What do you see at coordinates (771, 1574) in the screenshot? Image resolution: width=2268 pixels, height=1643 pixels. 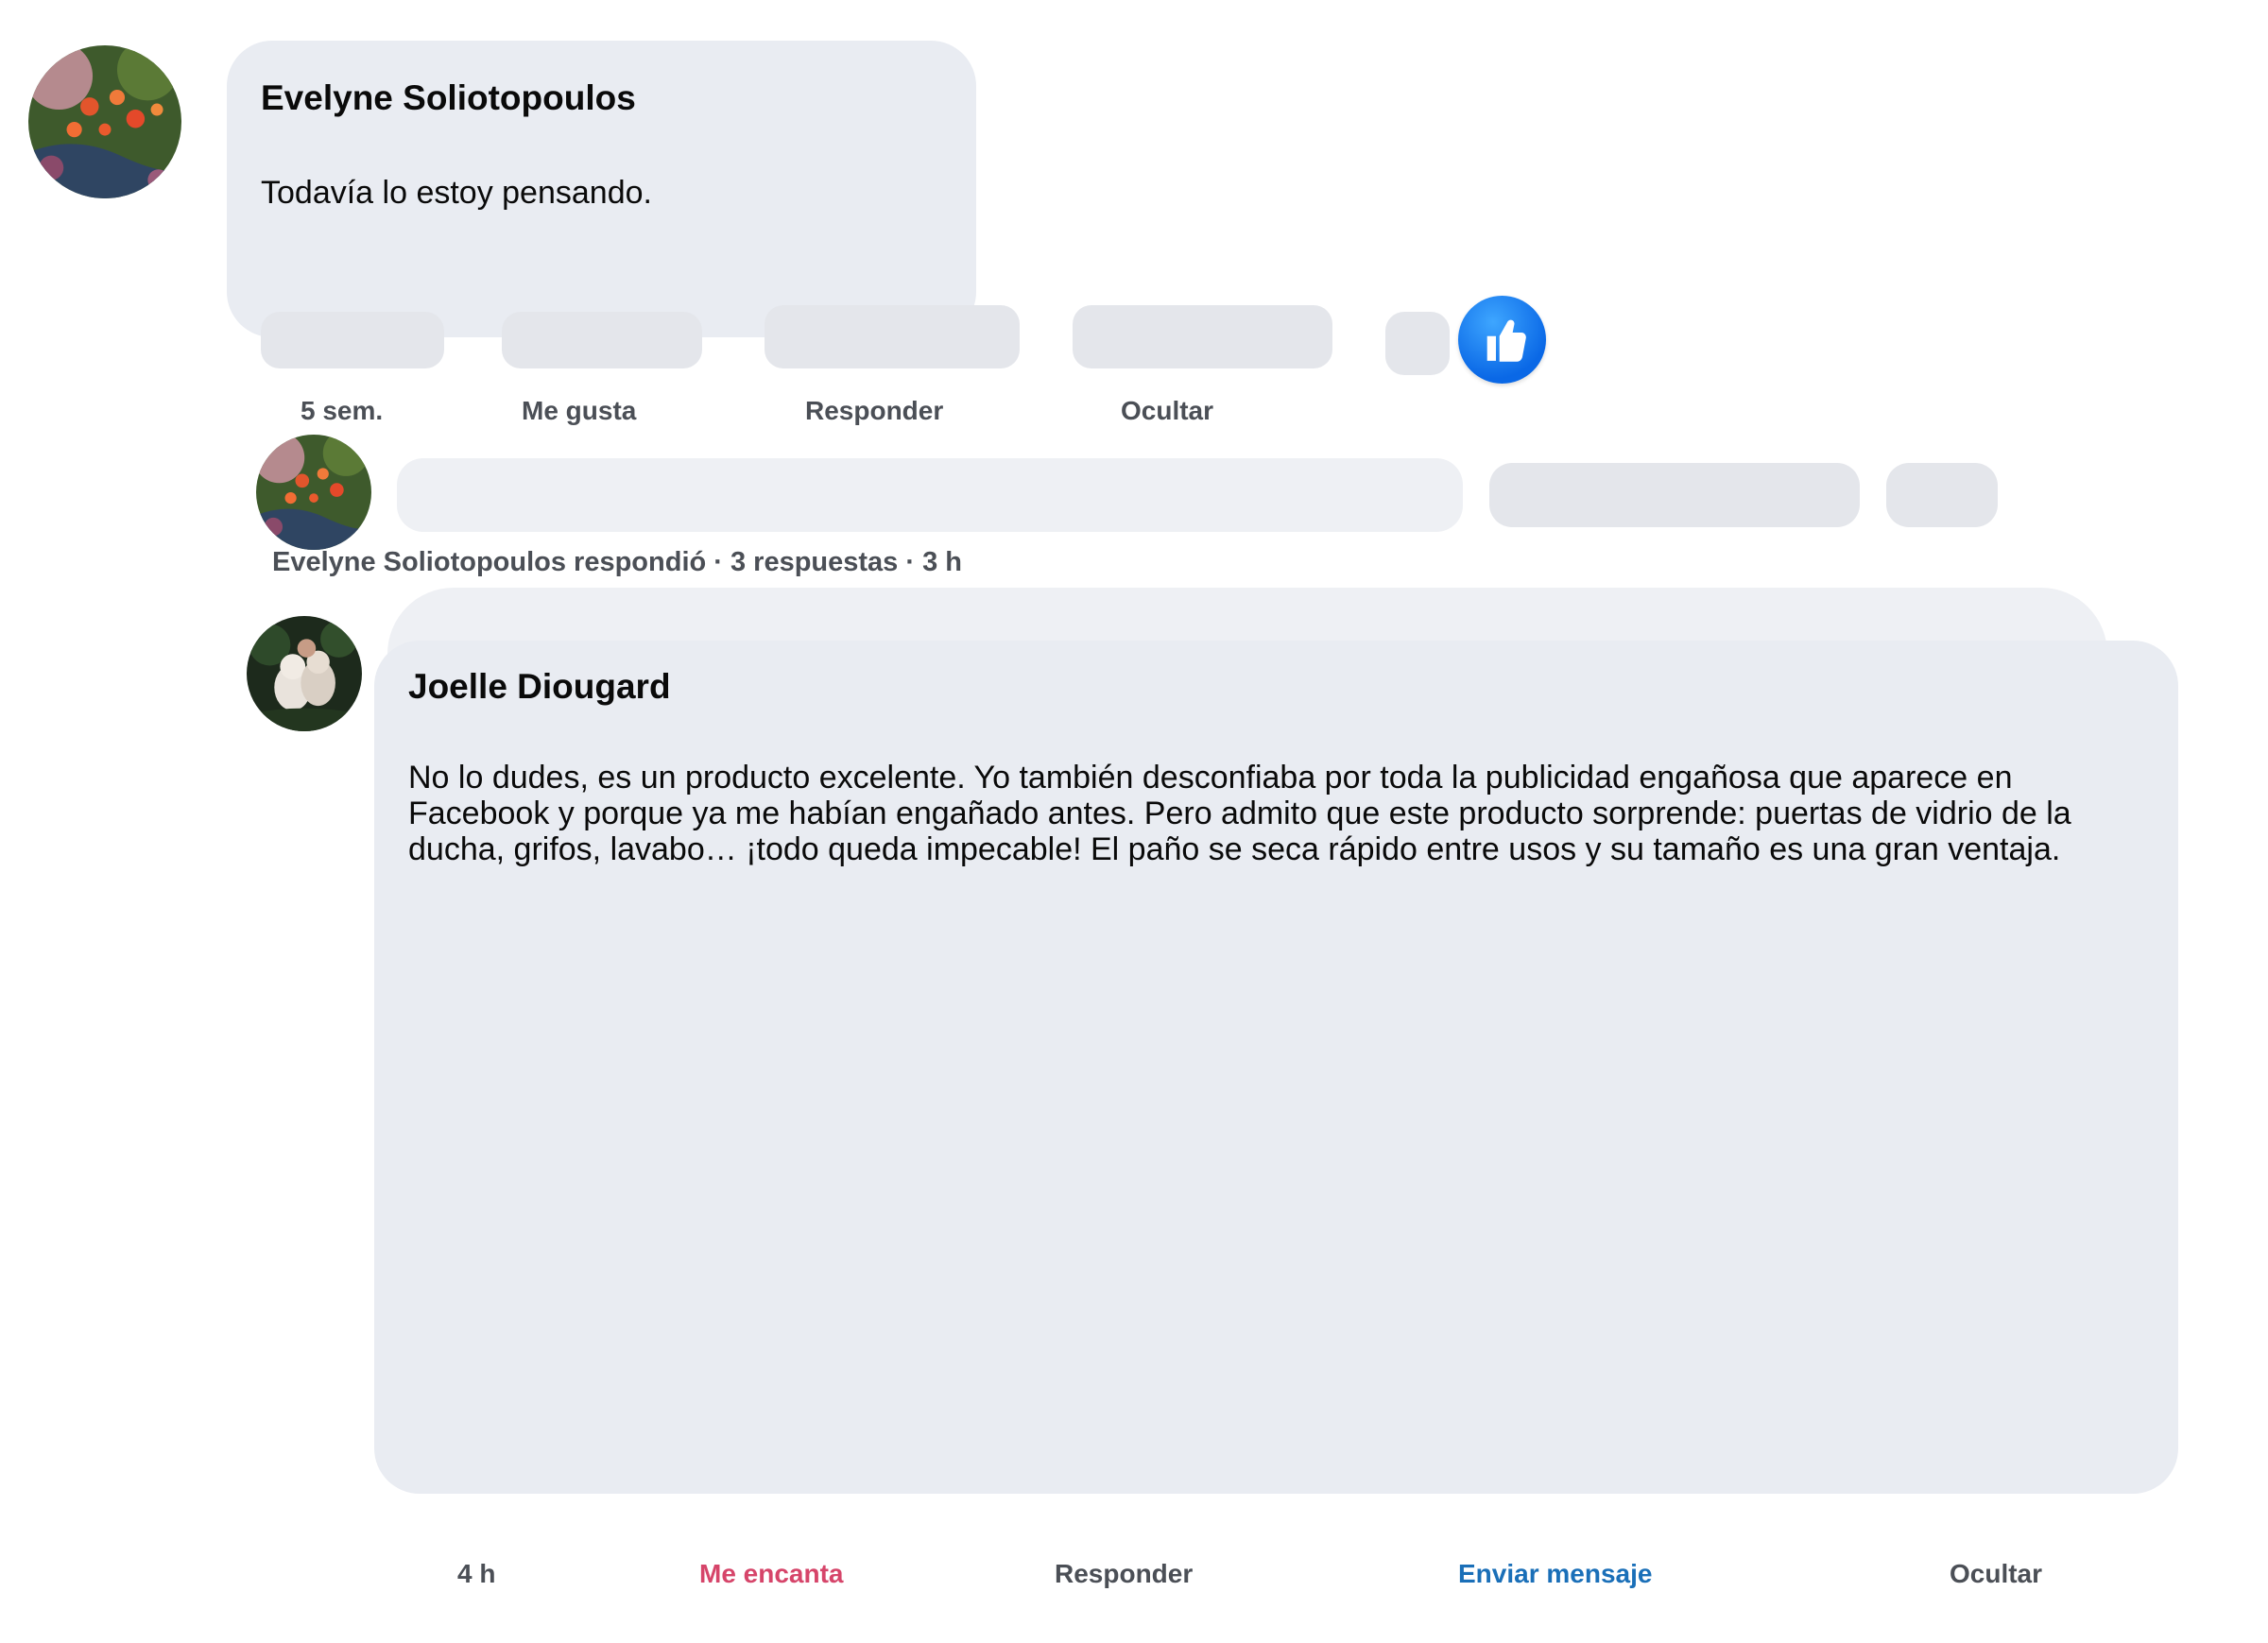 I see `love-reaction-button: Me encanta` at bounding box center [771, 1574].